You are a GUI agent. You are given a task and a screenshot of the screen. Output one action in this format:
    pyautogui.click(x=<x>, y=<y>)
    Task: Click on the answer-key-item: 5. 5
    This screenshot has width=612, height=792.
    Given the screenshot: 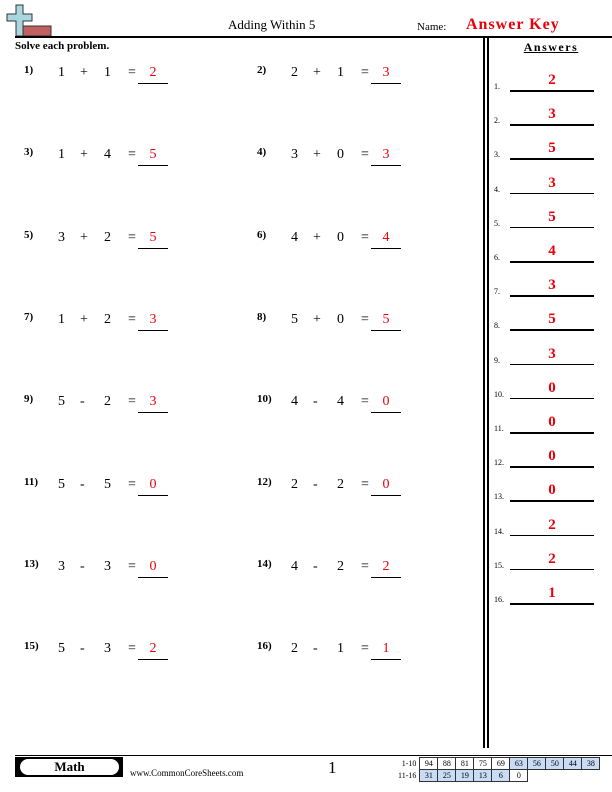 What is the action you would take?
    pyautogui.click(x=549, y=221)
    